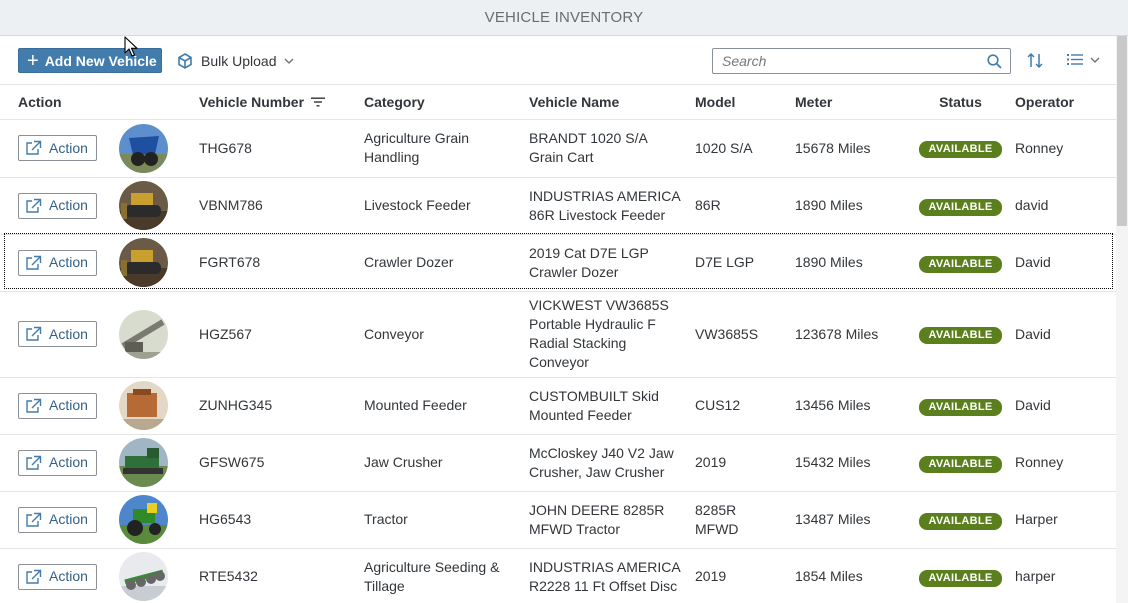  What do you see at coordinates (446, 102) in the screenshot?
I see `column-header-category: Category` at bounding box center [446, 102].